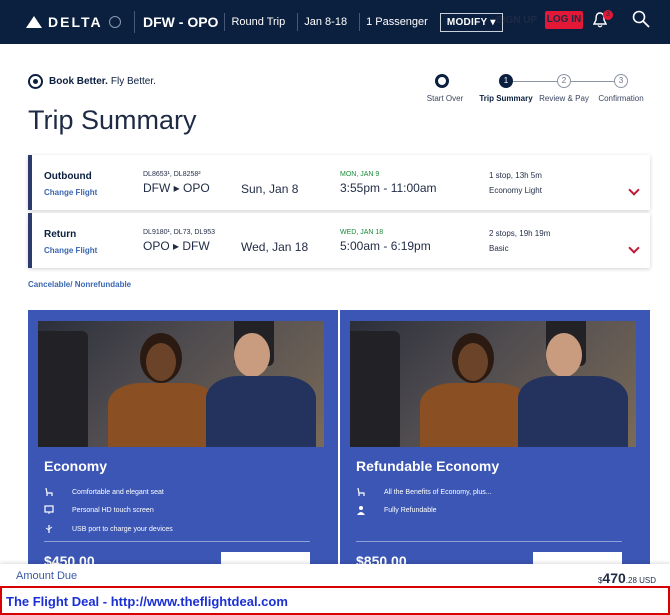 The height and width of the screenshot is (615, 670). Describe the element at coordinates (608, 15) in the screenshot. I see `notification-badge: 3` at that location.